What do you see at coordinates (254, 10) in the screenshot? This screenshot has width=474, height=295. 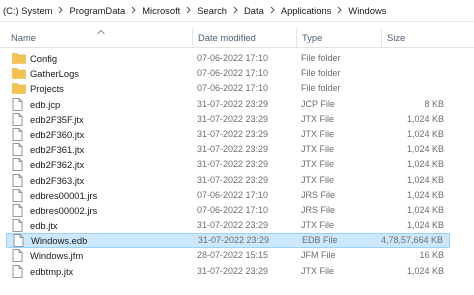 I see `breadcrumb-item: Data` at bounding box center [254, 10].